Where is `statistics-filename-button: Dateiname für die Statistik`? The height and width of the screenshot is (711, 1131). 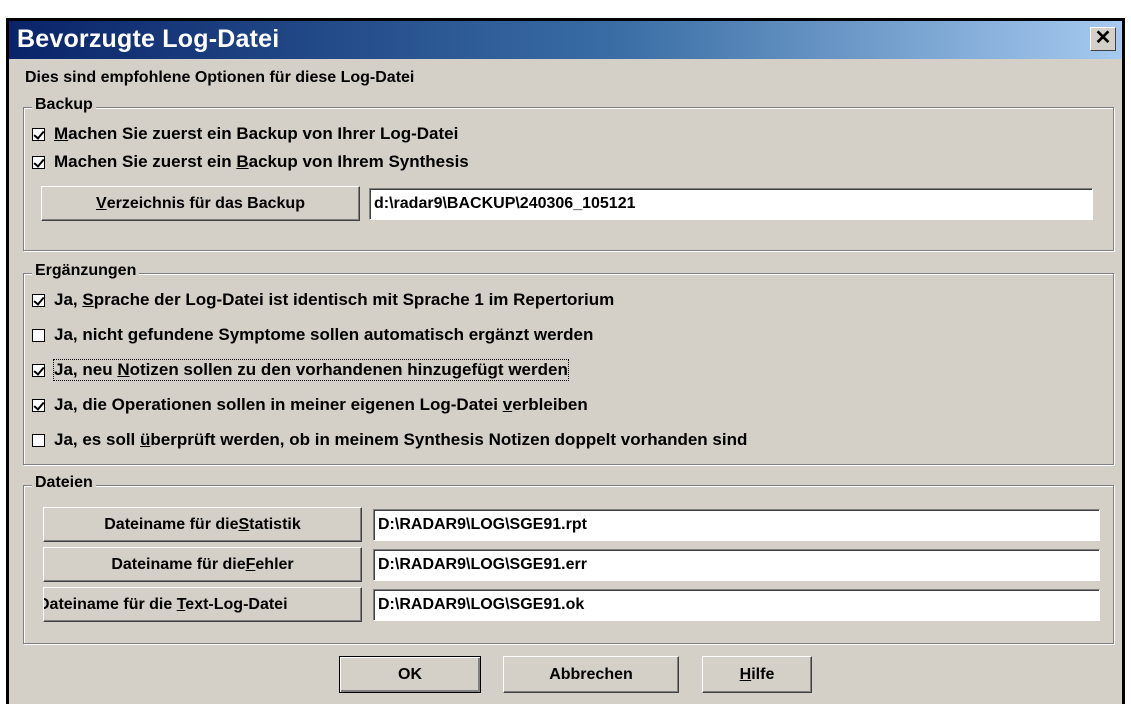 statistics-filename-button: Dateiname für die Statistik is located at coordinates (202, 524).